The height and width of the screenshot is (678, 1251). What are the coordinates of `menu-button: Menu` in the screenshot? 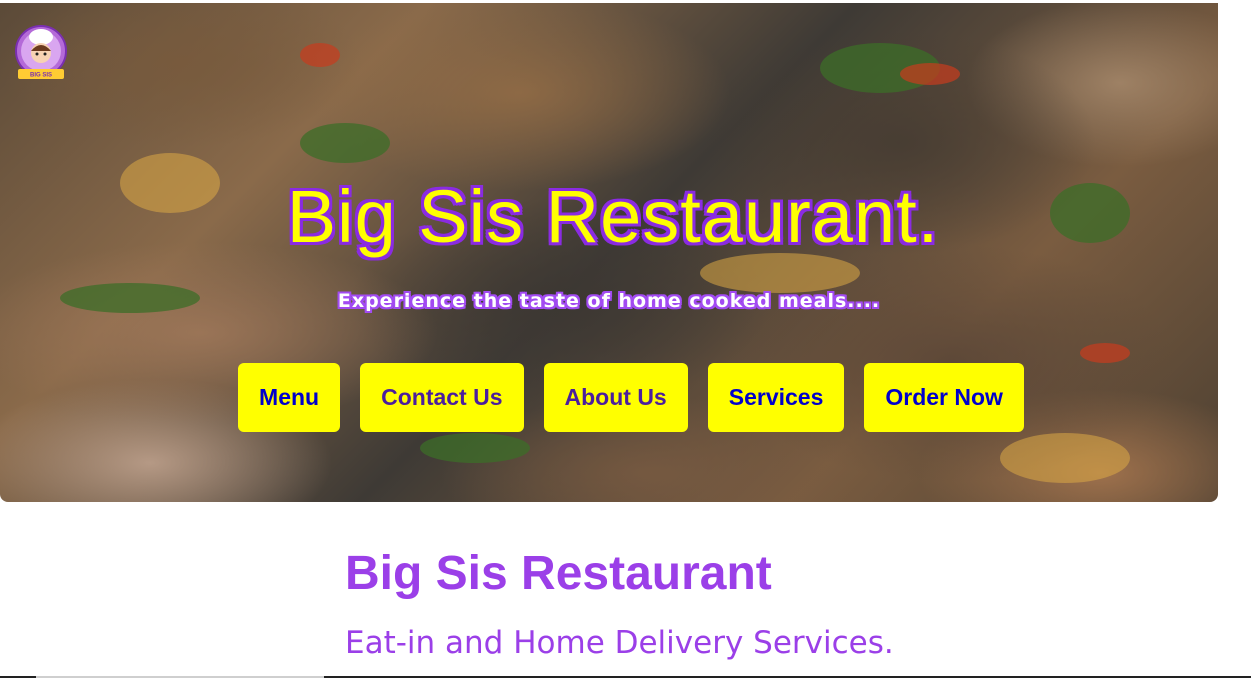 It's located at (289, 397).